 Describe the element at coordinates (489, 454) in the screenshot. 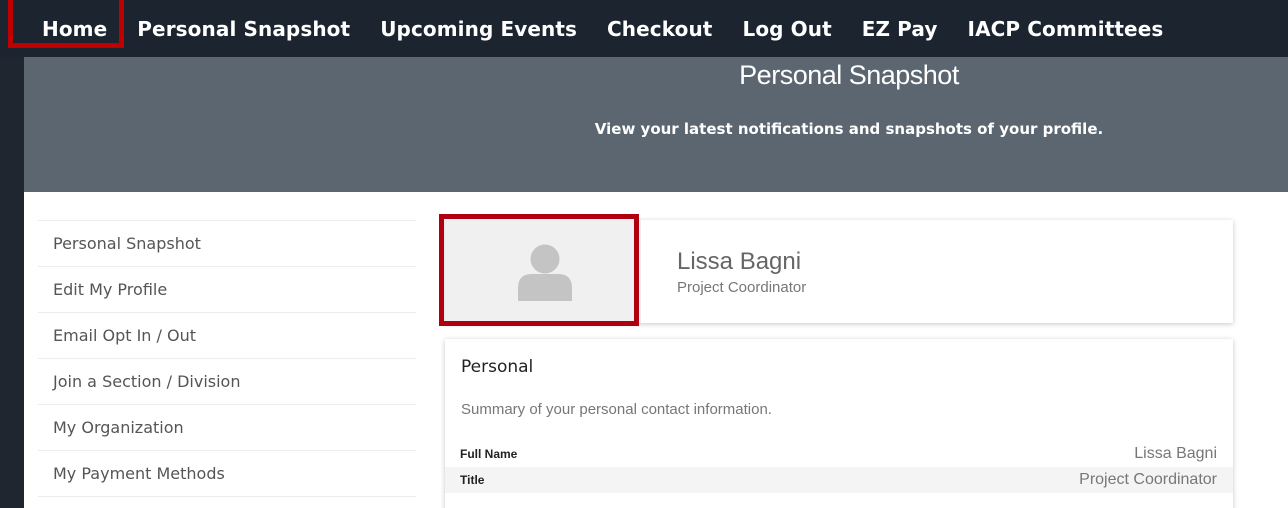

I see `info-label: Full Name` at that location.